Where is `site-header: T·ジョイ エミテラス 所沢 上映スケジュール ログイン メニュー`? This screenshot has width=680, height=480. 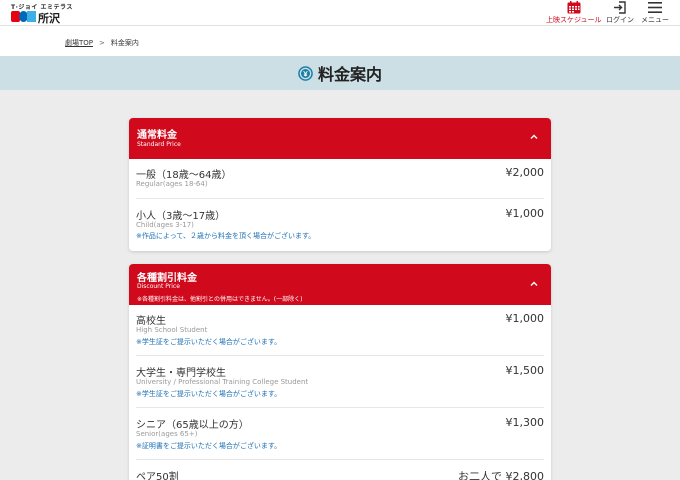
site-header: T·ジョイ エミテラス 所沢 上映スケジュール ログイン メニュー is located at coordinates (340, 13).